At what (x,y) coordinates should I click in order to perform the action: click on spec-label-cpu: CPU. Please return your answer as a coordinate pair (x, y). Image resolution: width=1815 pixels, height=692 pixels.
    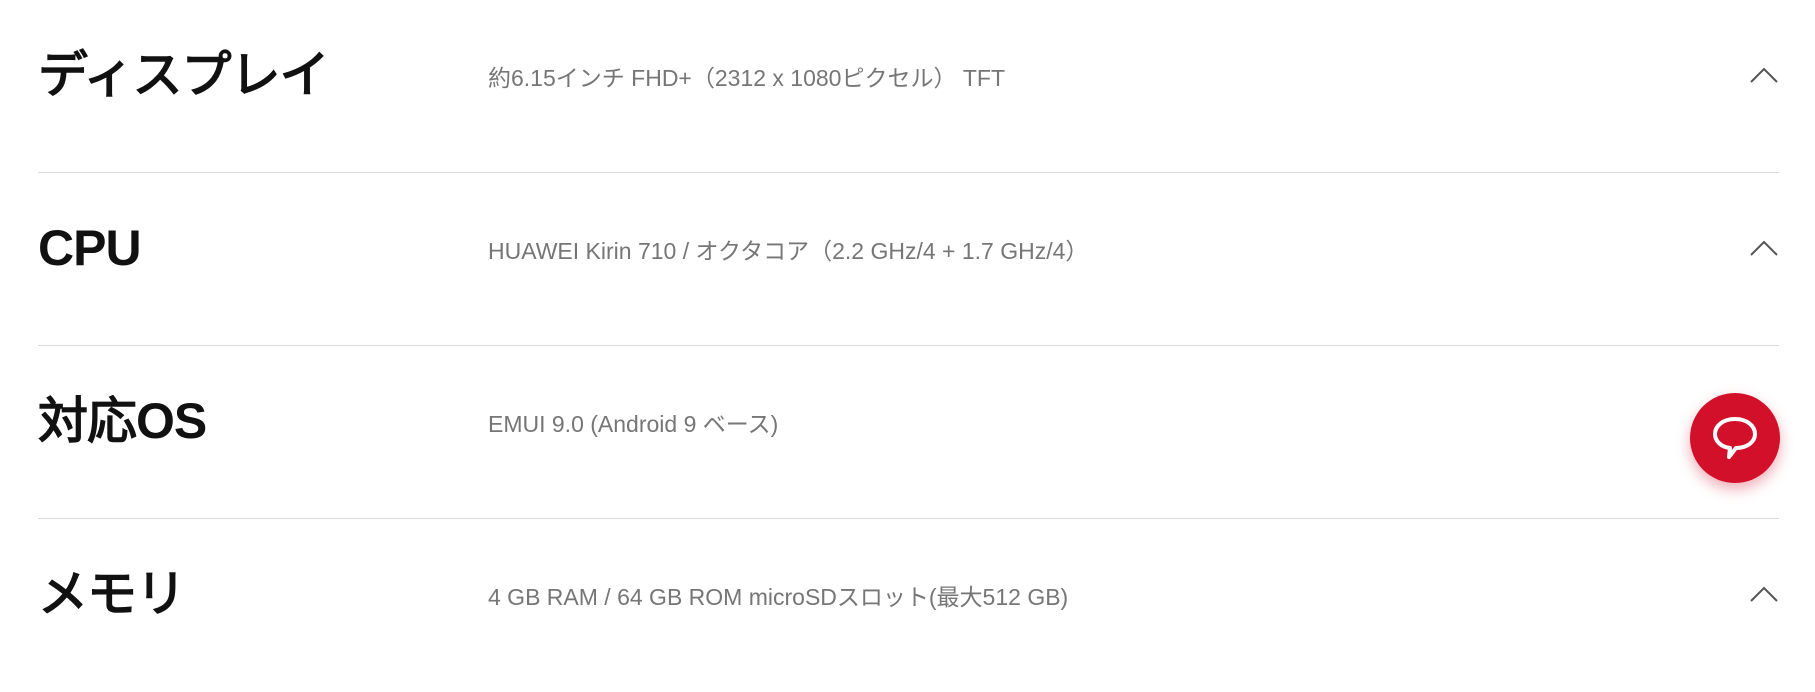
    Looking at the image, I should click on (90, 248).